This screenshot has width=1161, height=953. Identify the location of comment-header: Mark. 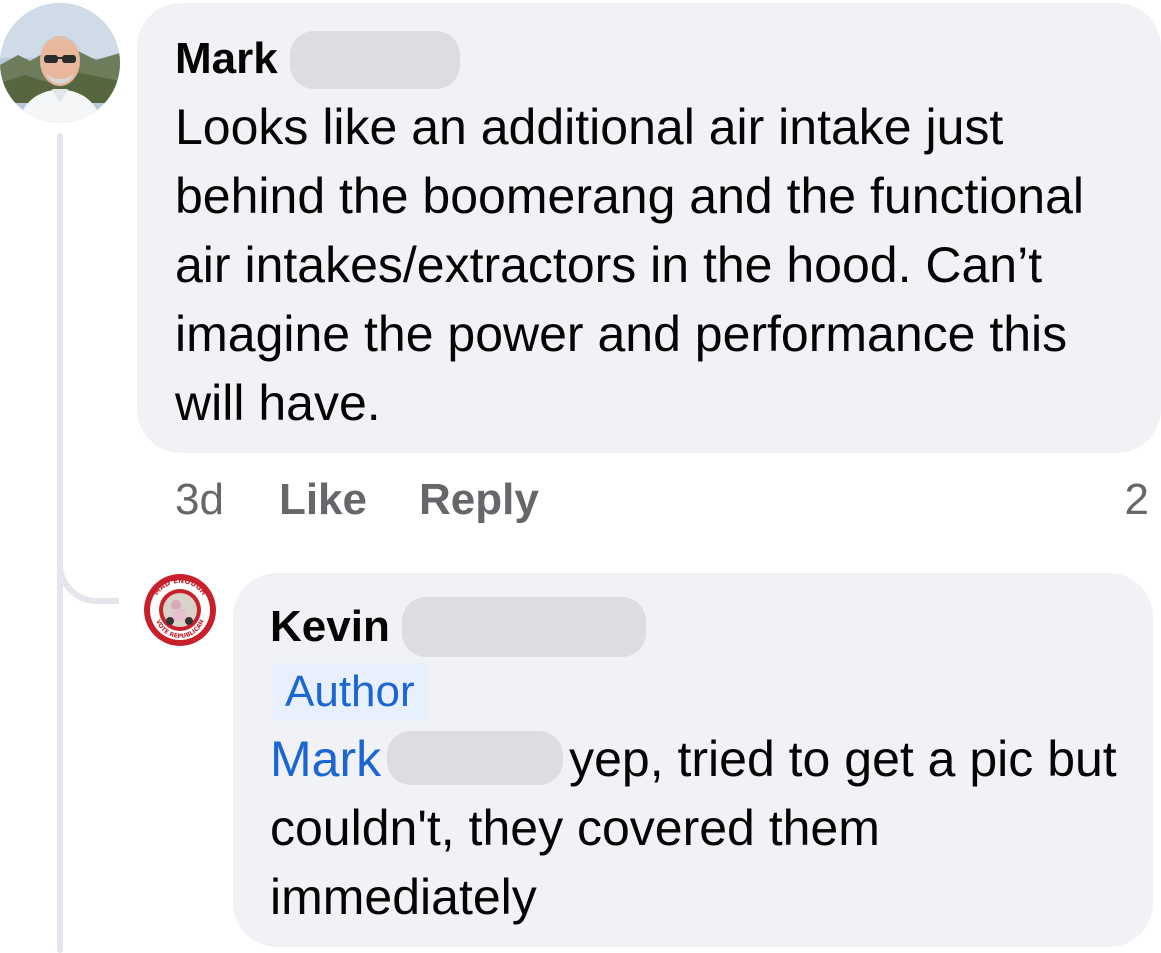
(668, 60).